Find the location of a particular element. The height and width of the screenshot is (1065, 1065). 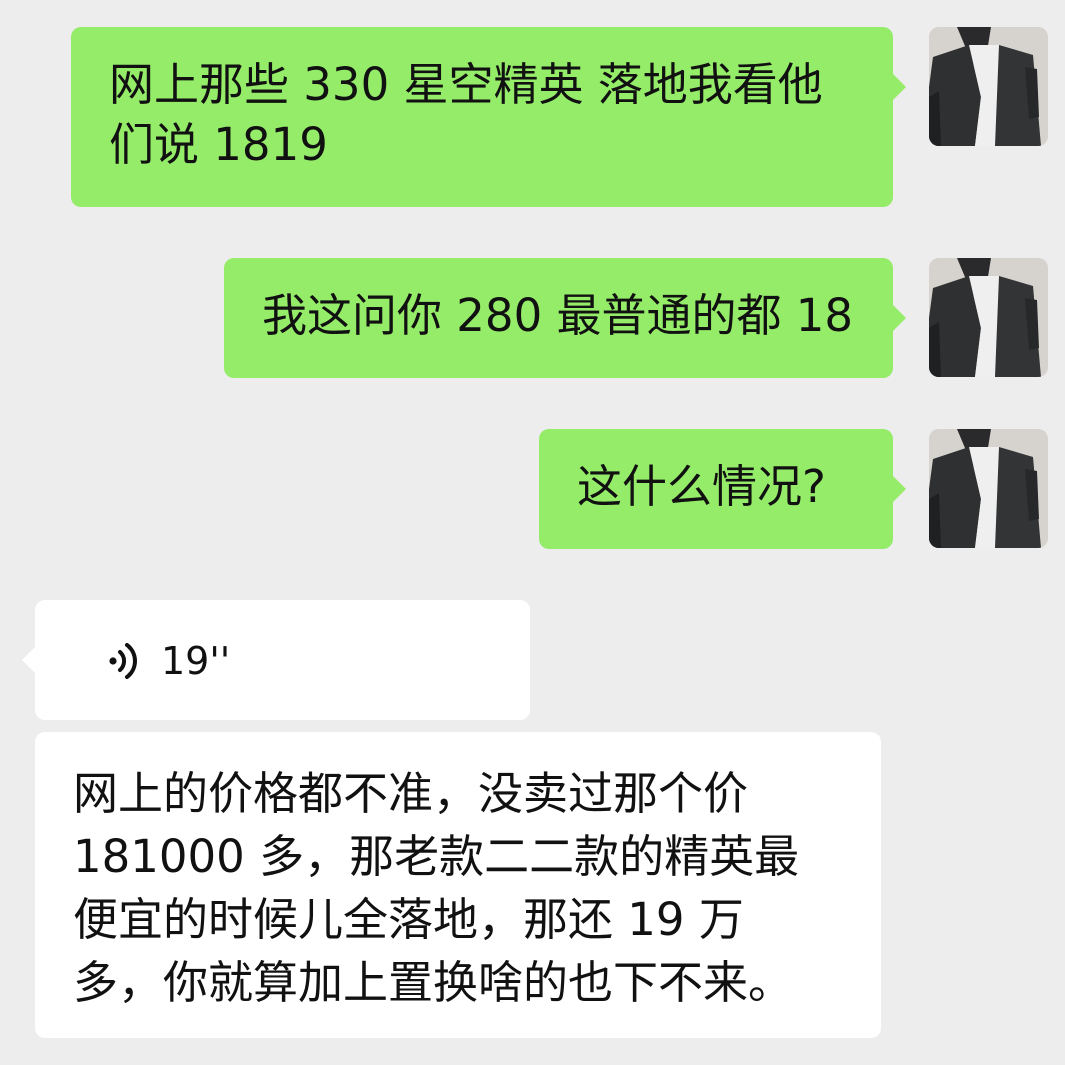

message-text: 我这问你 280 最普通的都 18 is located at coordinates (558, 315).